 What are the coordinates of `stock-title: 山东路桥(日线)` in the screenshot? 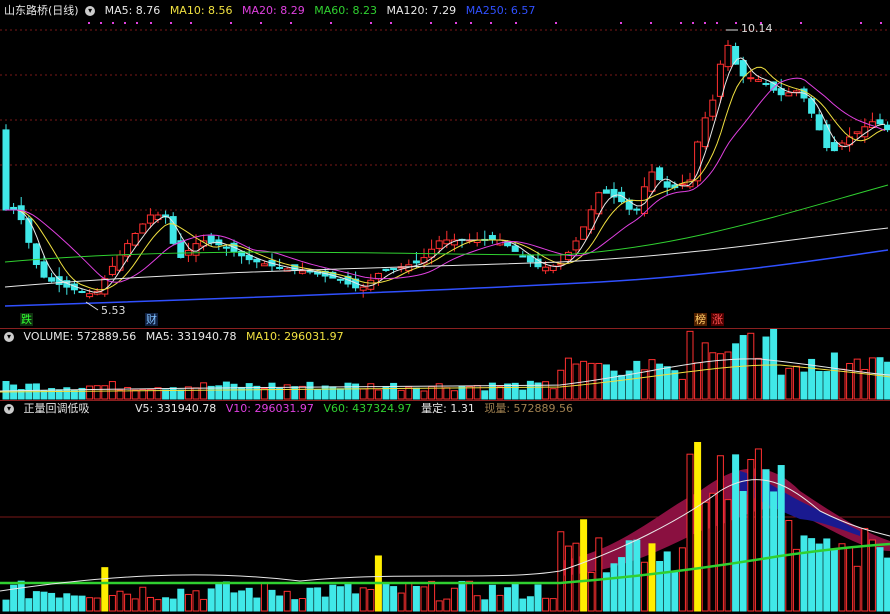 It's located at (41, 10).